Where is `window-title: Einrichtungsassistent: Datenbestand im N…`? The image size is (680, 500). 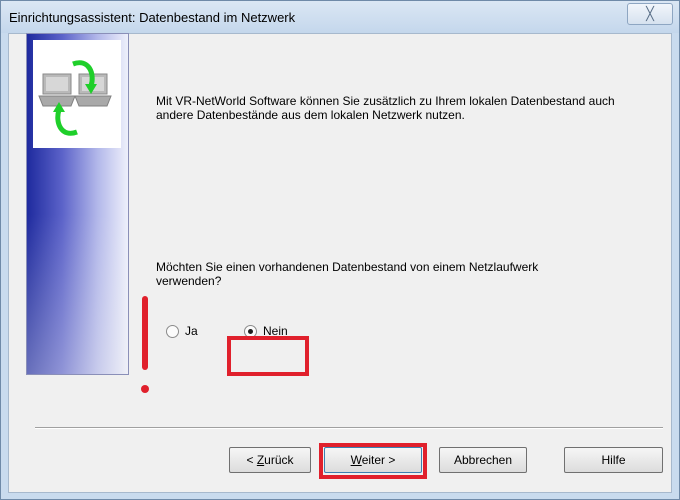 window-title: Einrichtungsassistent: Datenbestand im N… is located at coordinates (152, 17).